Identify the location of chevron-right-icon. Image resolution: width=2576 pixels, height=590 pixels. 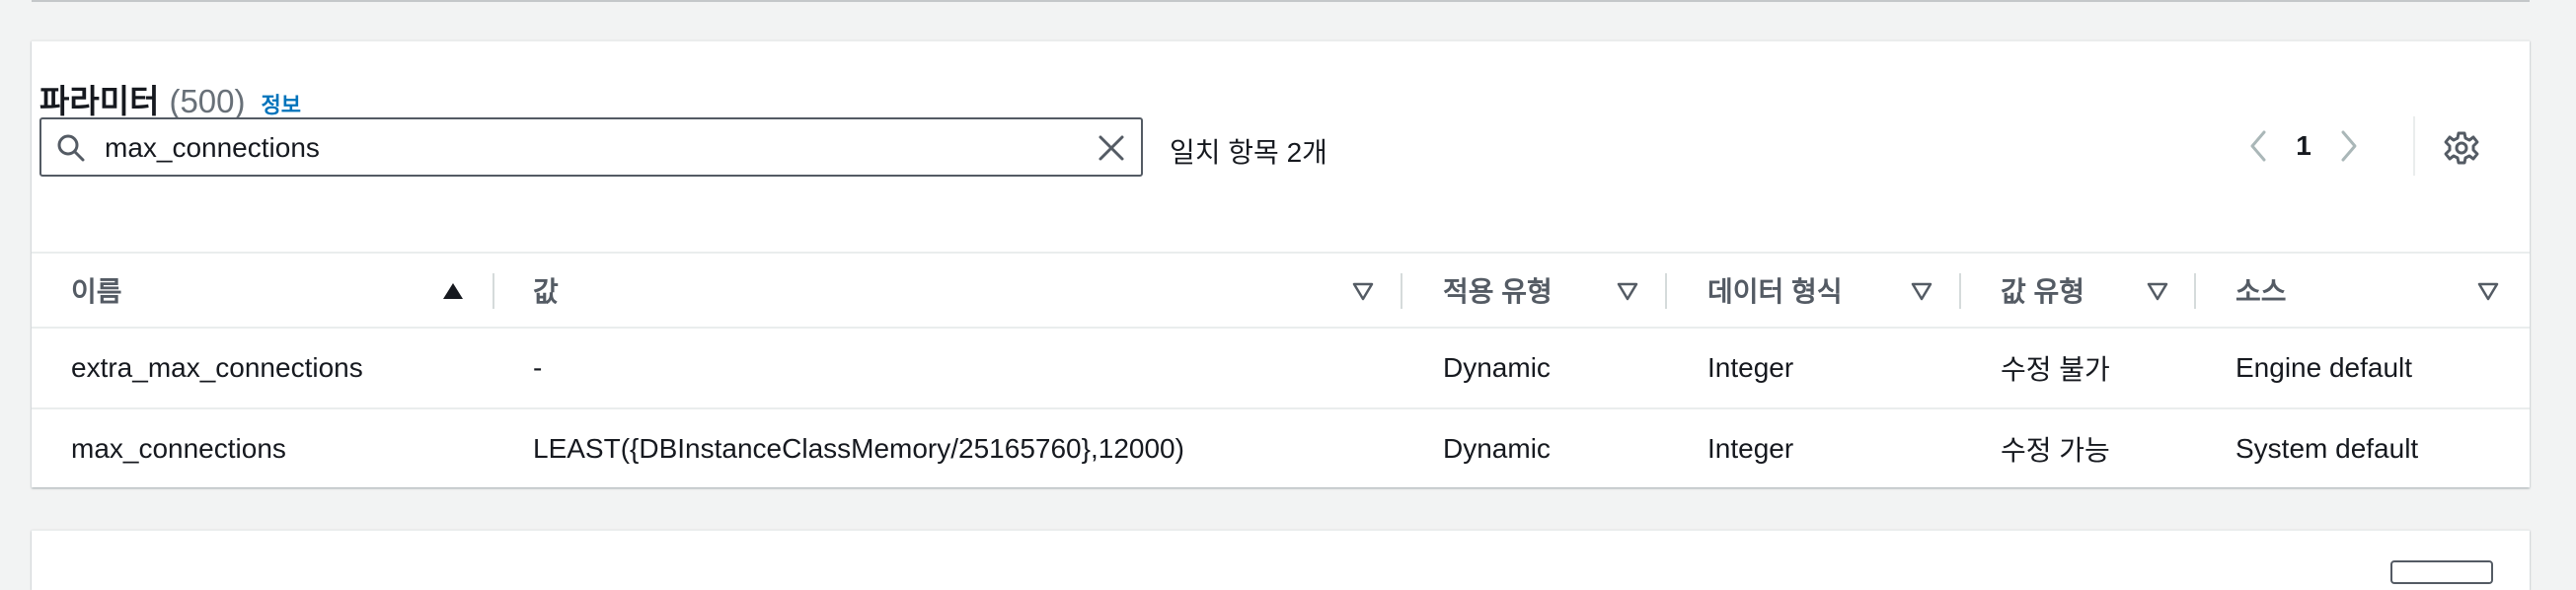
(2349, 146).